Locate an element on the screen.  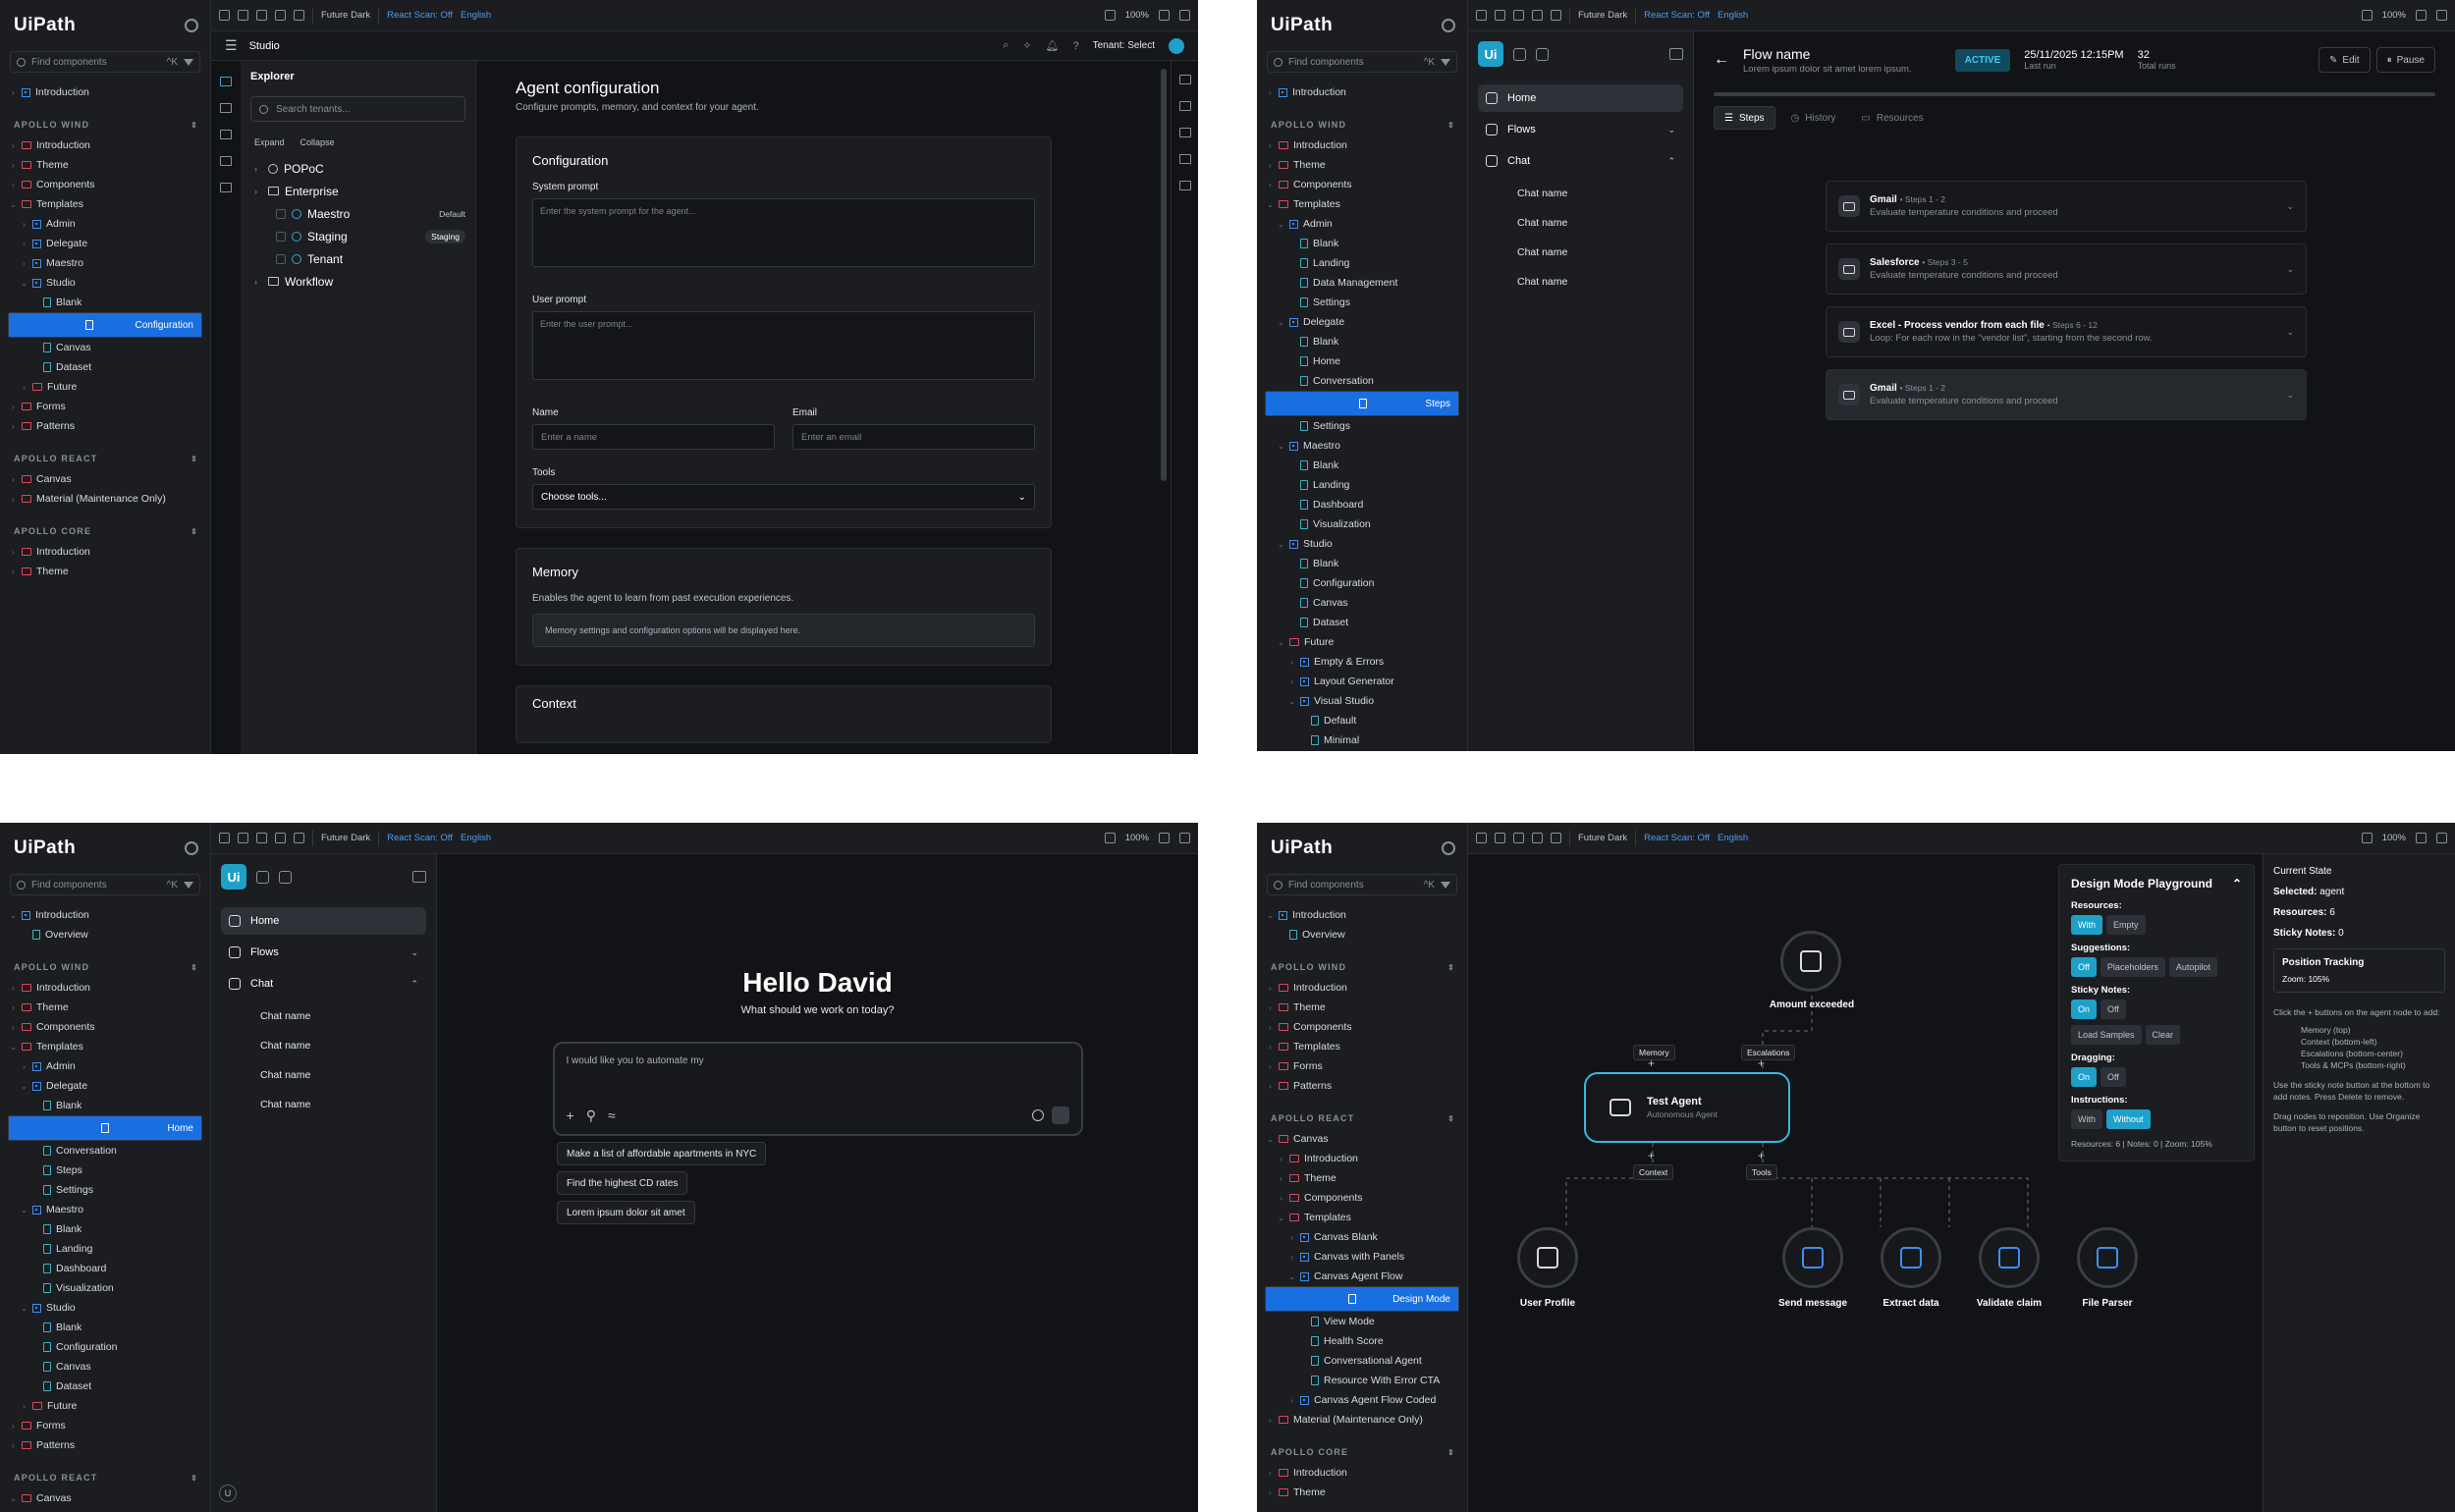
explorer-icon is located at coordinates (226, 81).